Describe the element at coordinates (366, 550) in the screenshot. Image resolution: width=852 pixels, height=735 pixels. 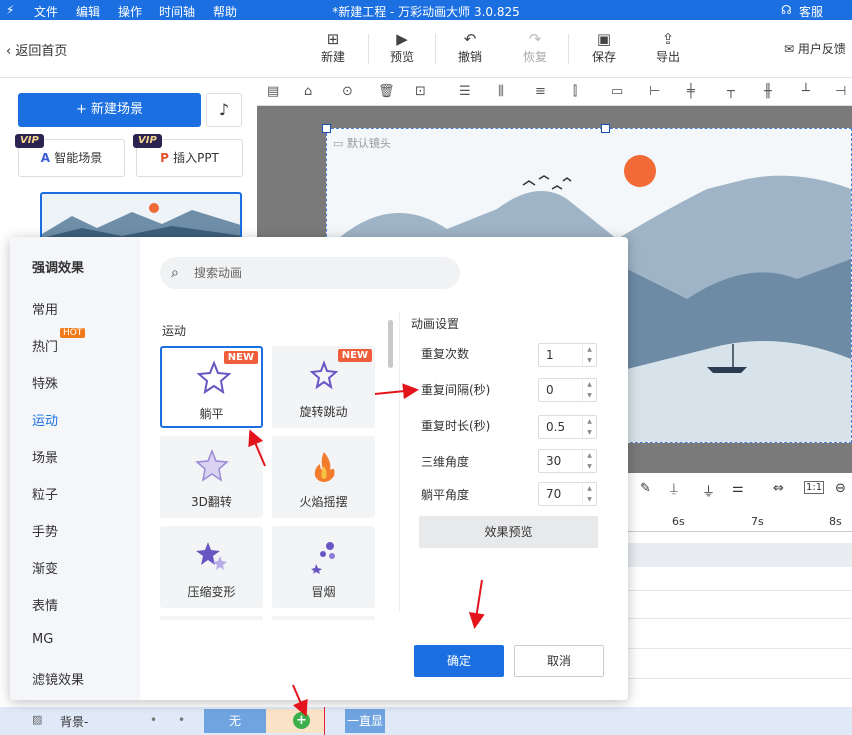
I see `annotation-arrows` at that location.